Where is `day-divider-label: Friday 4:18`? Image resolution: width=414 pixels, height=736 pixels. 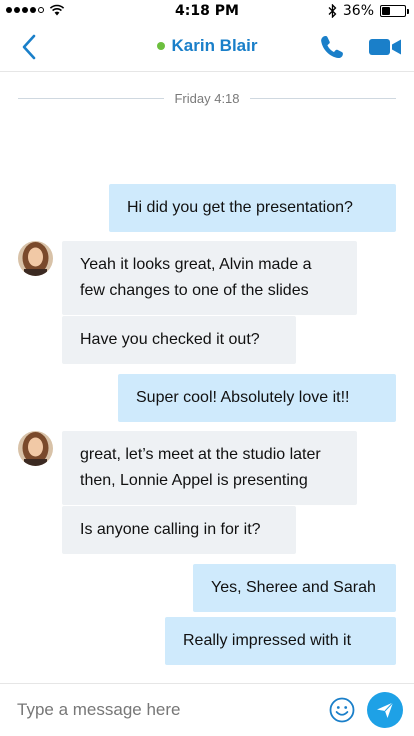
day-divider-label: Friday 4:18 is located at coordinates (207, 98).